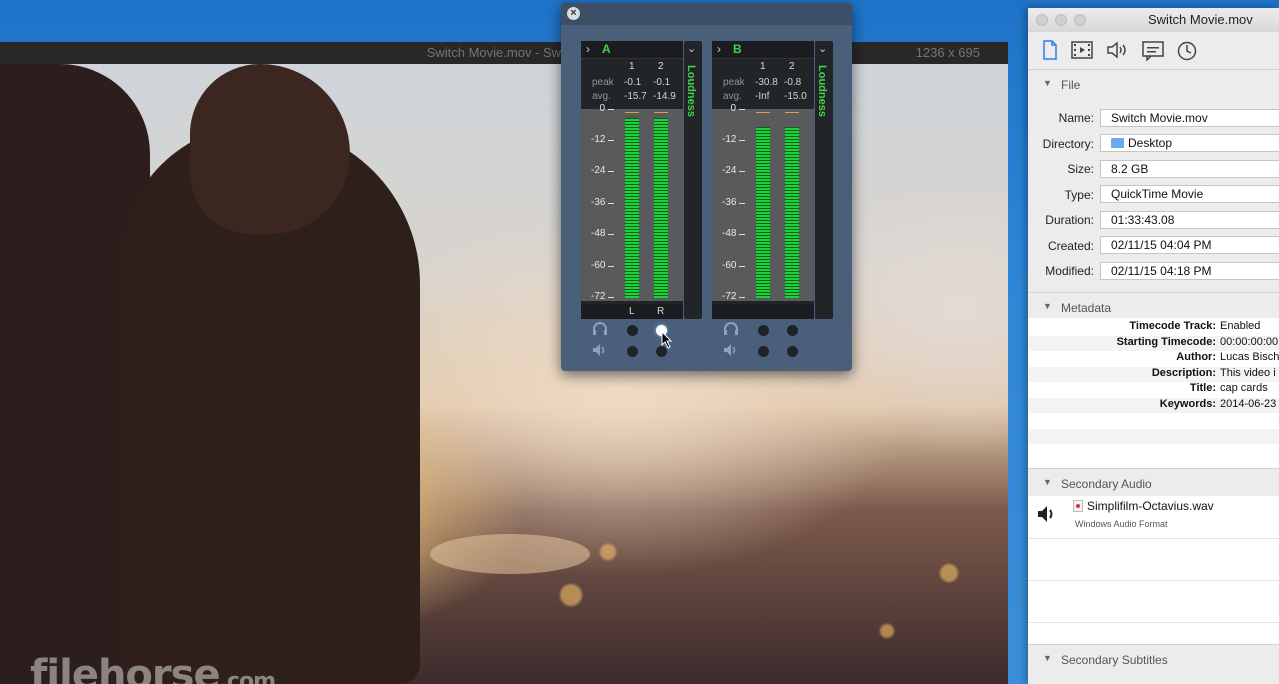 This screenshot has height=684, width=1279. What do you see at coordinates (1248, 372) in the screenshot?
I see `metadata-value: This video i` at bounding box center [1248, 372].